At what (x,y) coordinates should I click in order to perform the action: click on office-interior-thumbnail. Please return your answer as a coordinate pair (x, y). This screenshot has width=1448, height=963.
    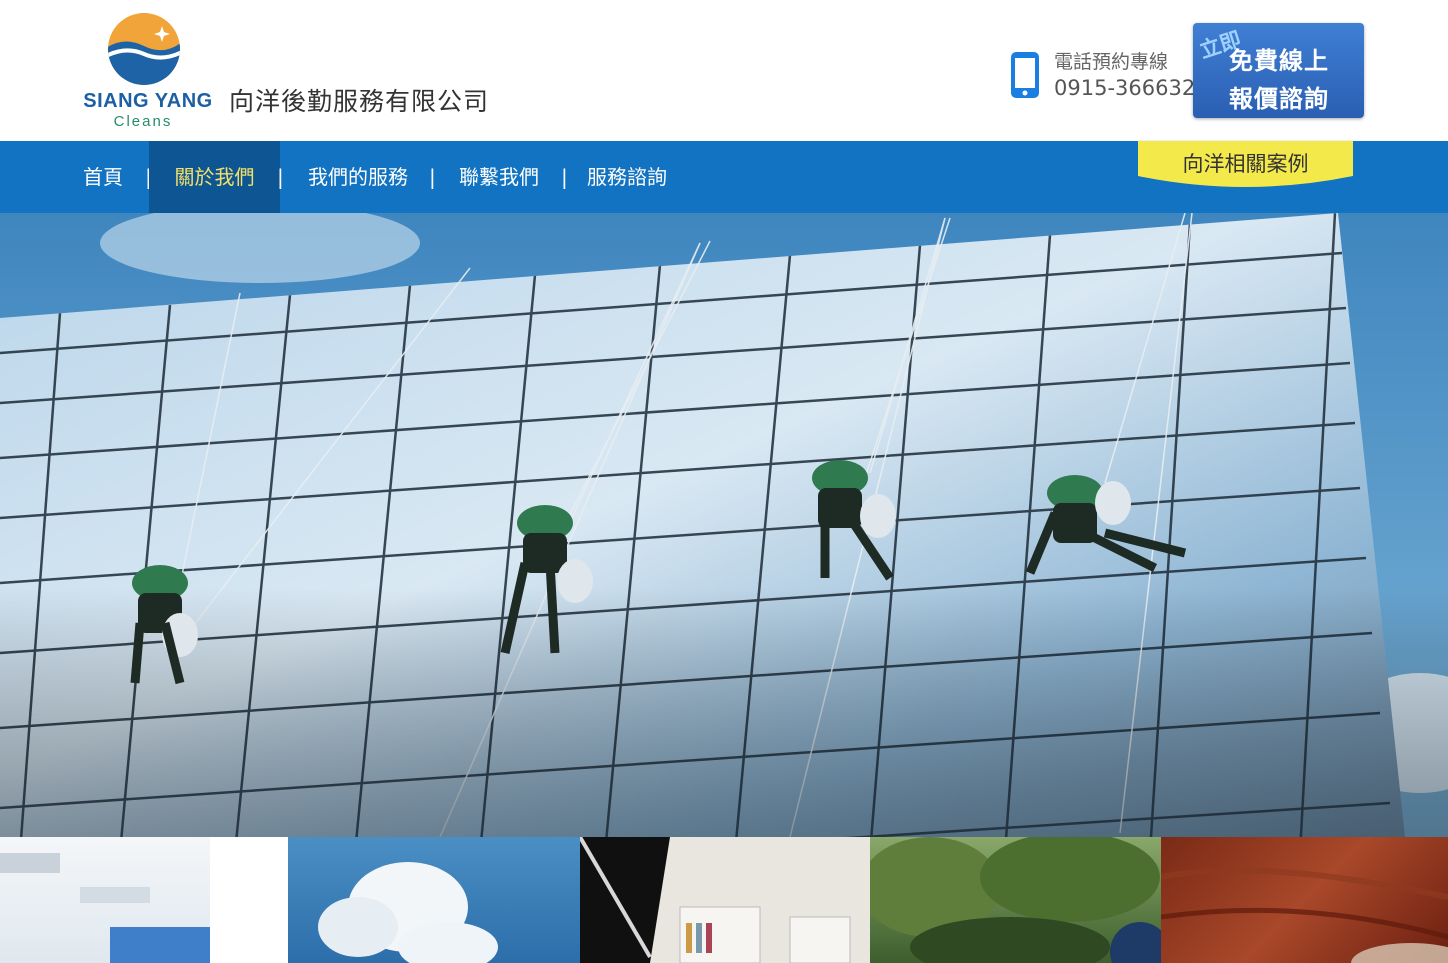
    Looking at the image, I should click on (144, 900).